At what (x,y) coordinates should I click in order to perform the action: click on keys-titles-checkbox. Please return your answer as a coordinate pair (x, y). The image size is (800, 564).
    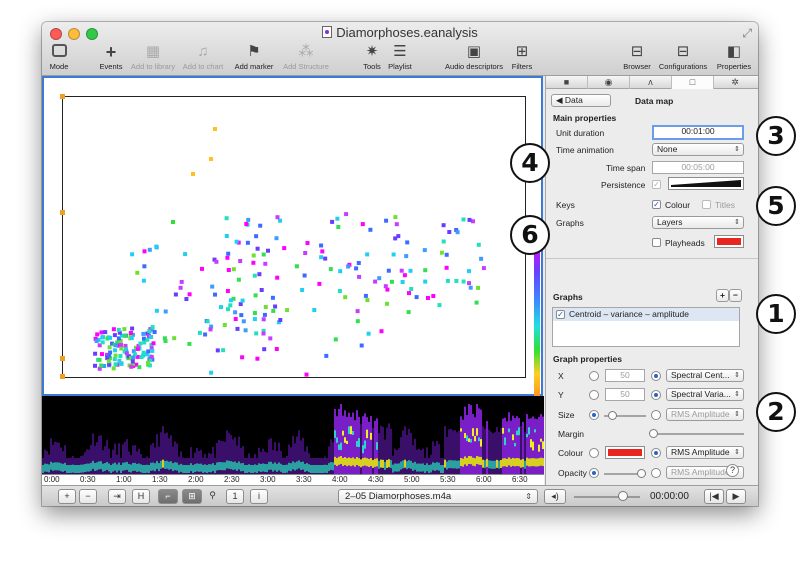
    Looking at the image, I should click on (706, 204).